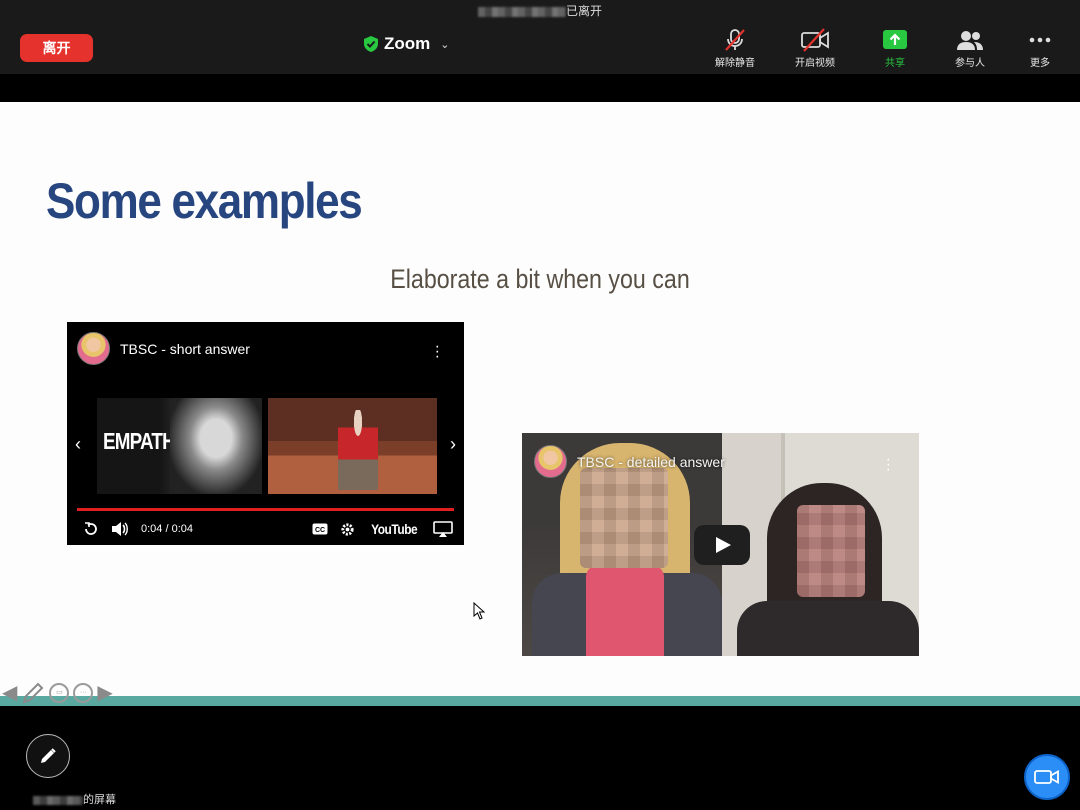 The image size is (1080, 810). What do you see at coordinates (1040, 63) in the screenshot?
I see `more-label: 更多` at bounding box center [1040, 63].